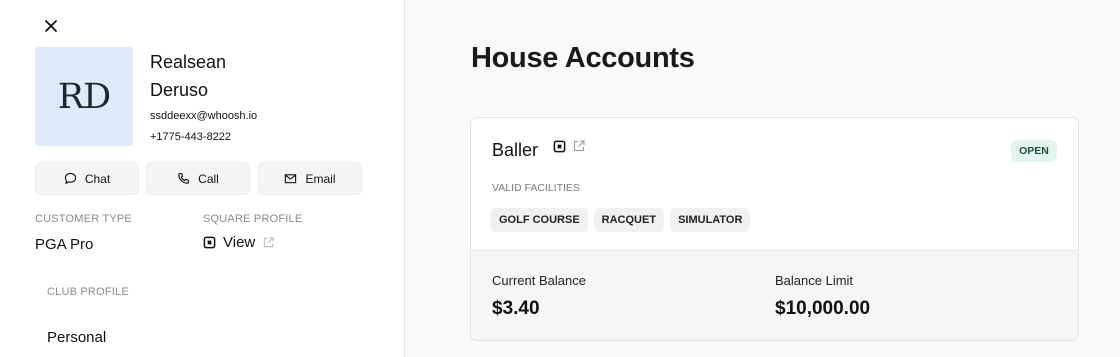  Describe the element at coordinates (64, 244) in the screenshot. I see `customer-type-value: PGA Pro` at that location.